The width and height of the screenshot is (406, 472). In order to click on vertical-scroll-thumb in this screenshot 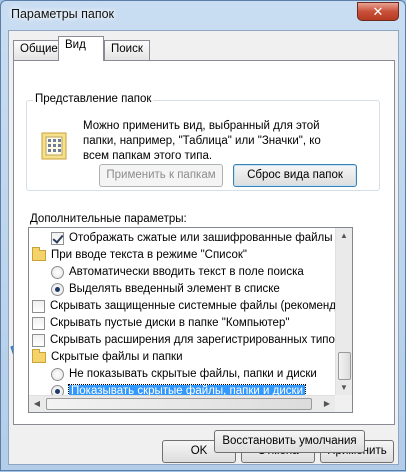, I will do `click(344, 366)`.